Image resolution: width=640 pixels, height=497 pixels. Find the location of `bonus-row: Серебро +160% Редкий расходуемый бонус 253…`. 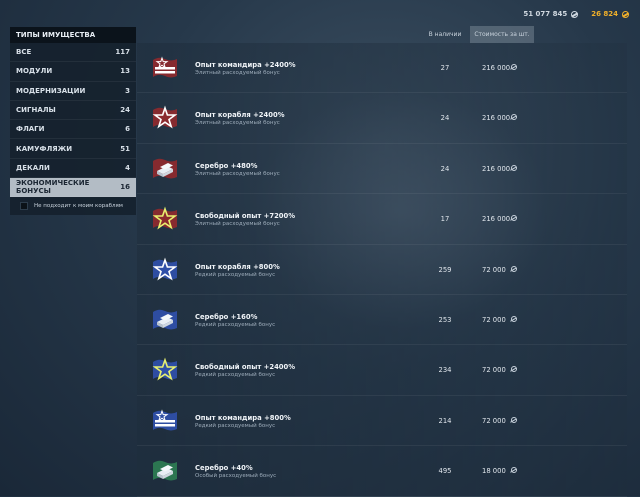

bonus-row: Серебро +160% Редкий расходуемый бонус 253… is located at coordinates (382, 320).